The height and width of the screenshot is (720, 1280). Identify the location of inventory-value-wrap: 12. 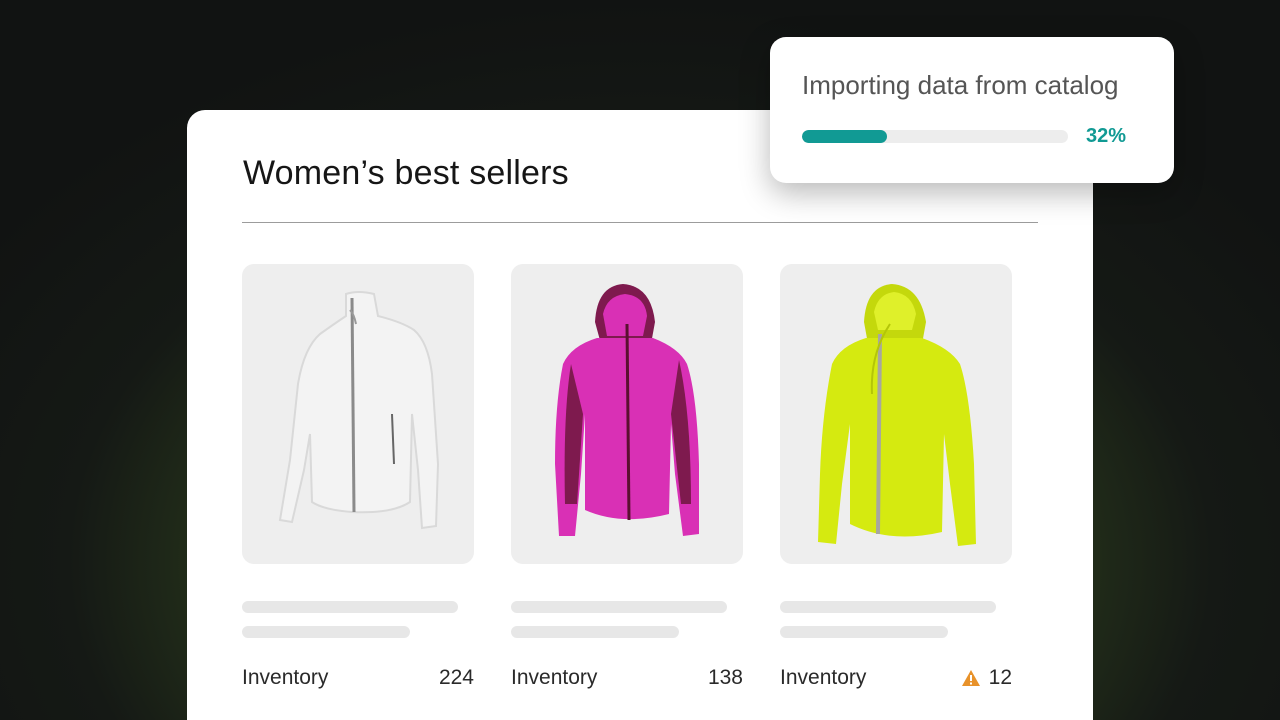
(986, 678).